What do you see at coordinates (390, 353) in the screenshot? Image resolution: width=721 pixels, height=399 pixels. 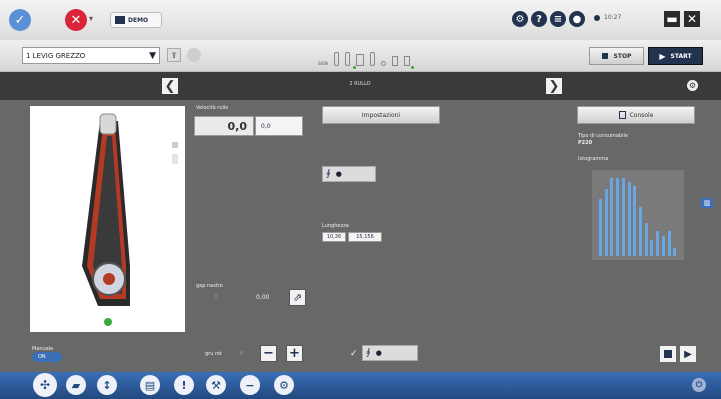 I see `belt-mode-footer: ∮ ●` at bounding box center [390, 353].